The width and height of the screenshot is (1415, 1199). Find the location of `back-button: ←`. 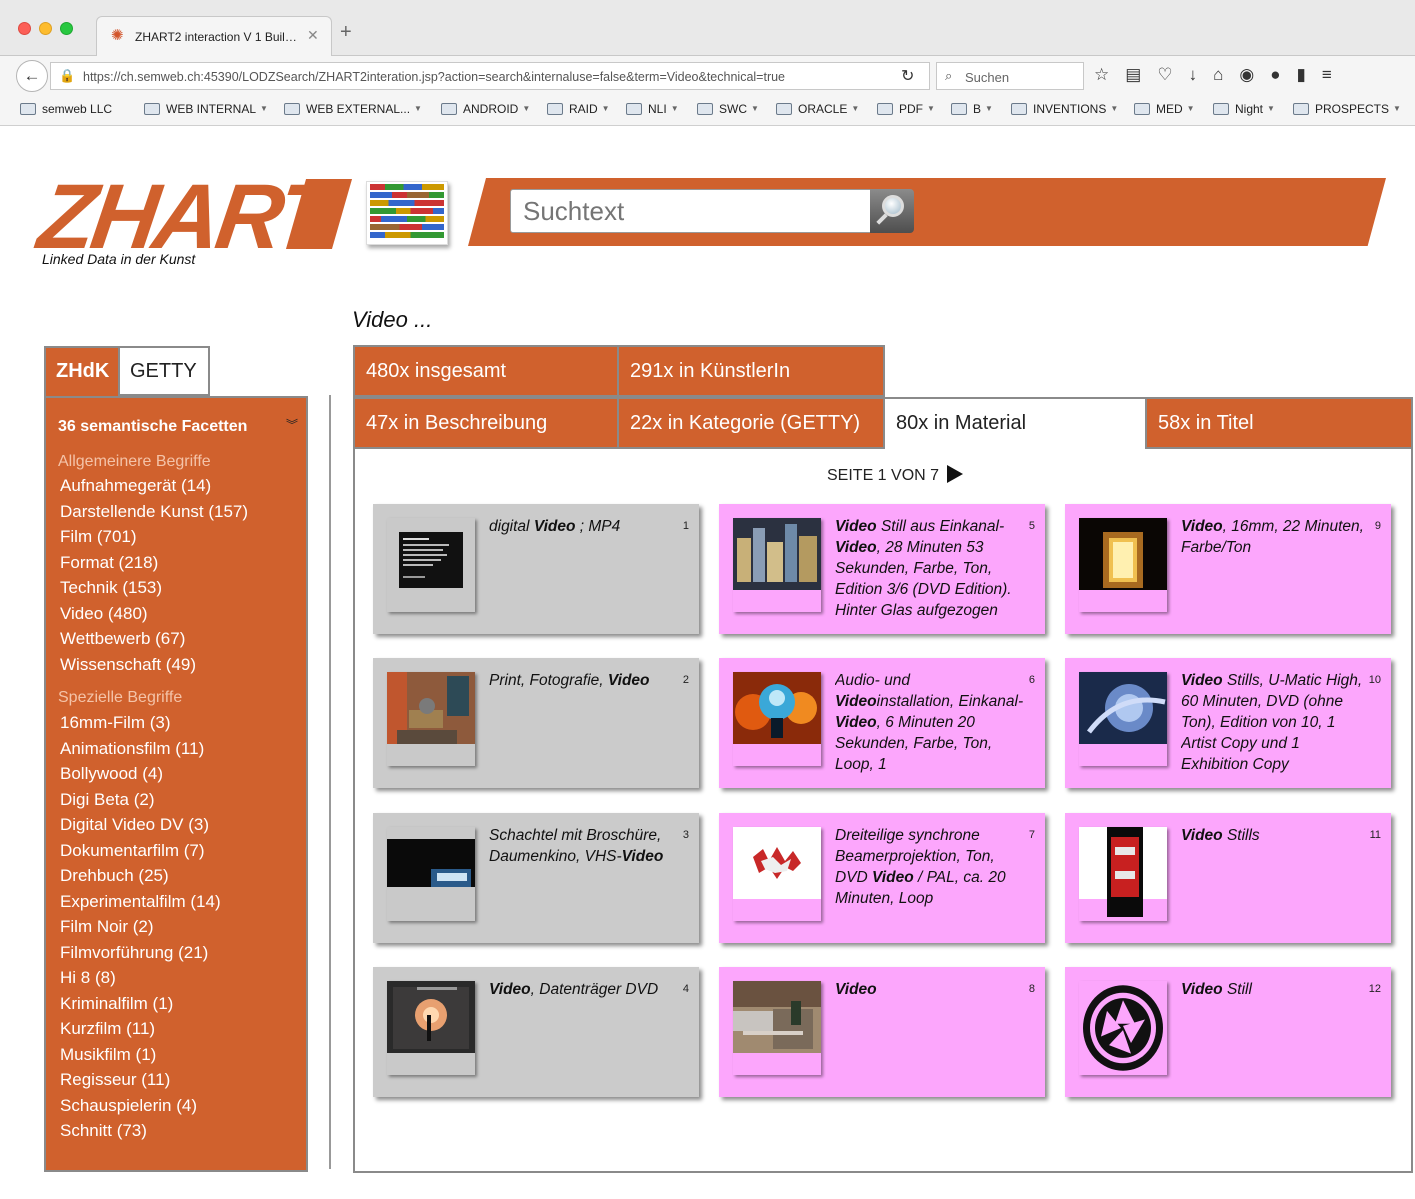

back-button: ← is located at coordinates (32, 76).